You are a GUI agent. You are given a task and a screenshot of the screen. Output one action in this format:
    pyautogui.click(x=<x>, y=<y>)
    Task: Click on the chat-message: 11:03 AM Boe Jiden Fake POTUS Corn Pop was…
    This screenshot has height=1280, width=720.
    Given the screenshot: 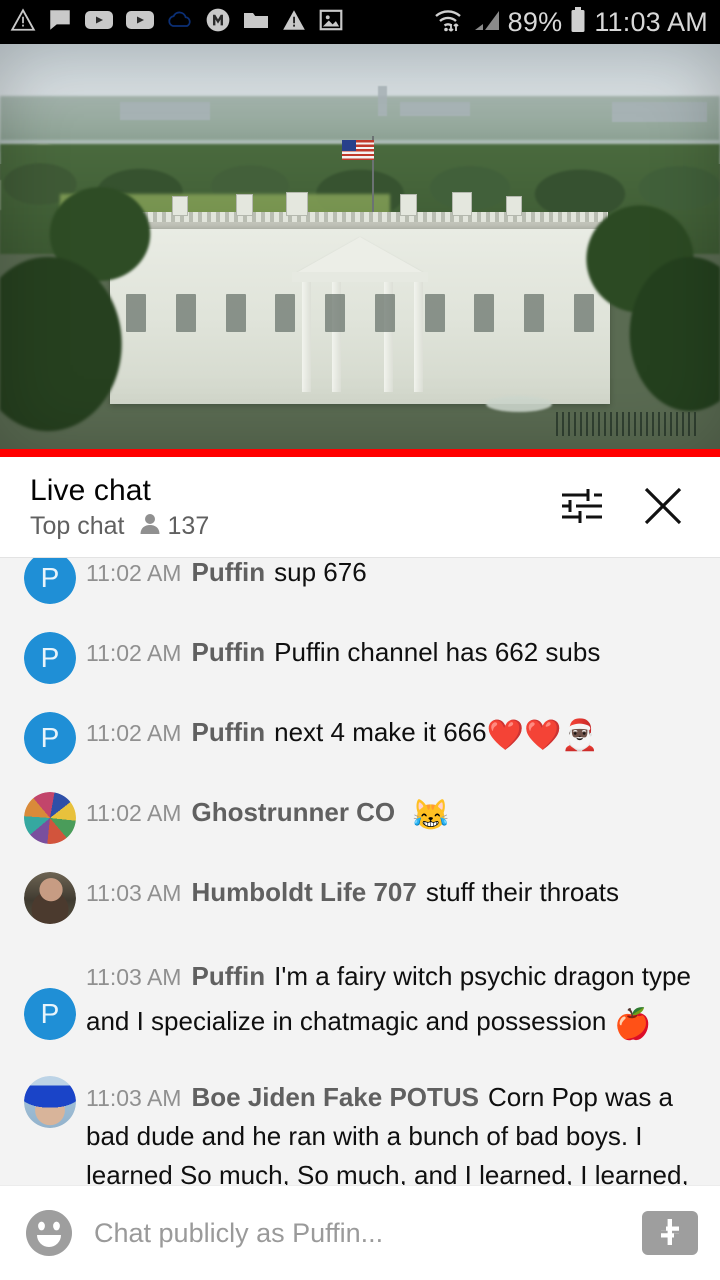 What is the action you would take?
    pyautogui.click(x=360, y=1117)
    